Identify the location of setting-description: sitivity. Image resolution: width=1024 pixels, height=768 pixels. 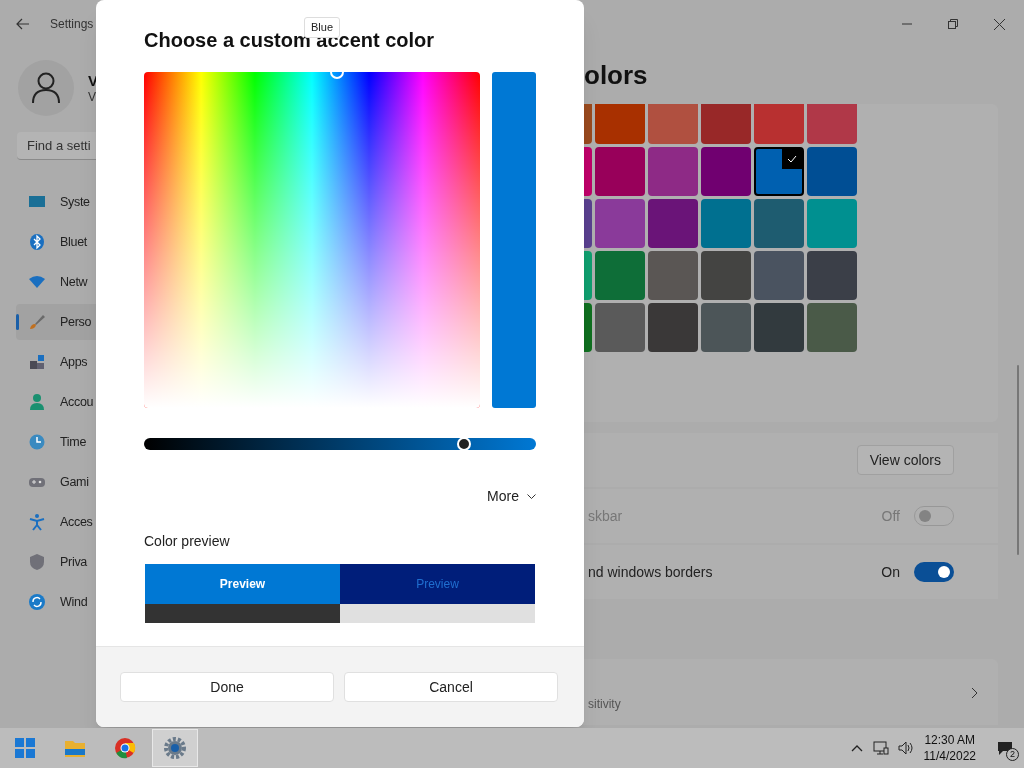
(604, 704).